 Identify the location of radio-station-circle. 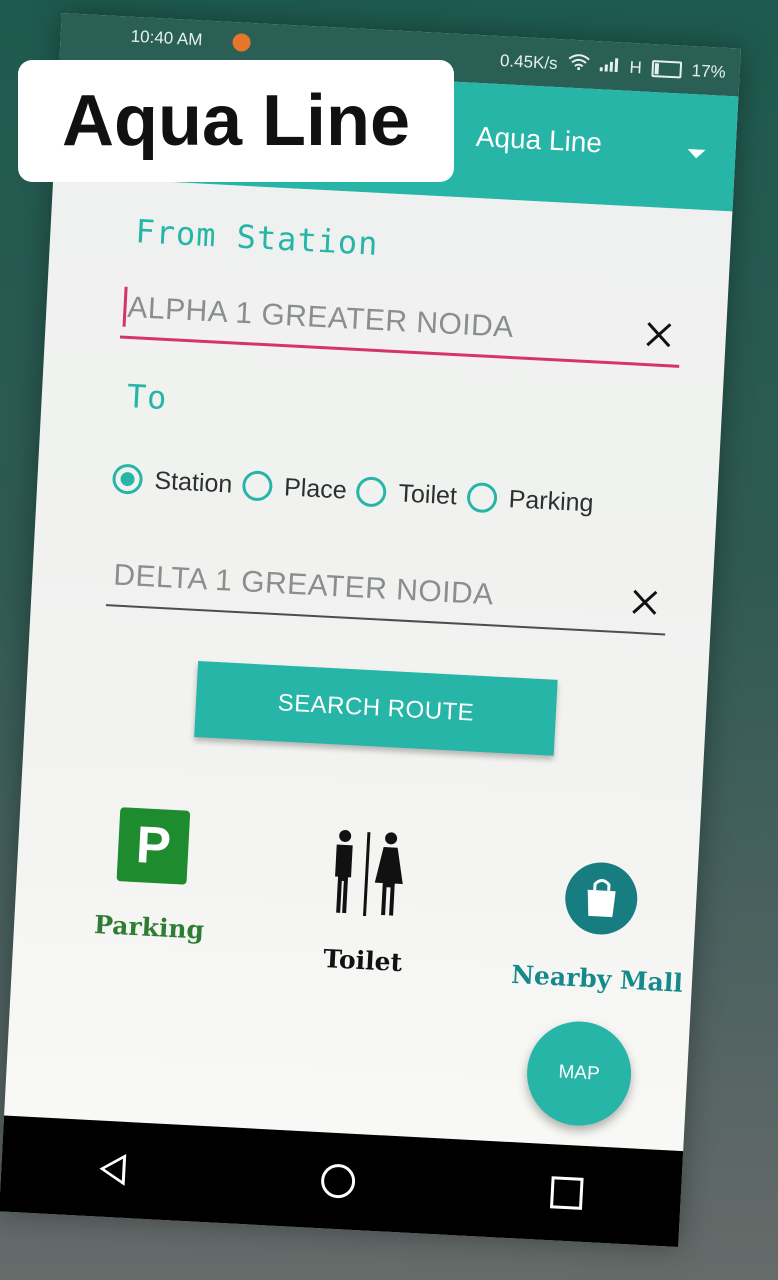
(127, 479).